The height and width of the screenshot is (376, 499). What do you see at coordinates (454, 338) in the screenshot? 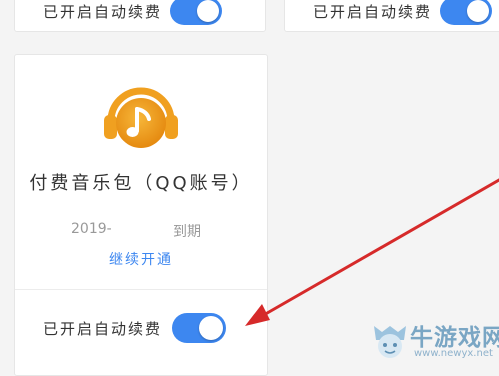
I see `watermark-text: 牛游戏网` at bounding box center [454, 338].